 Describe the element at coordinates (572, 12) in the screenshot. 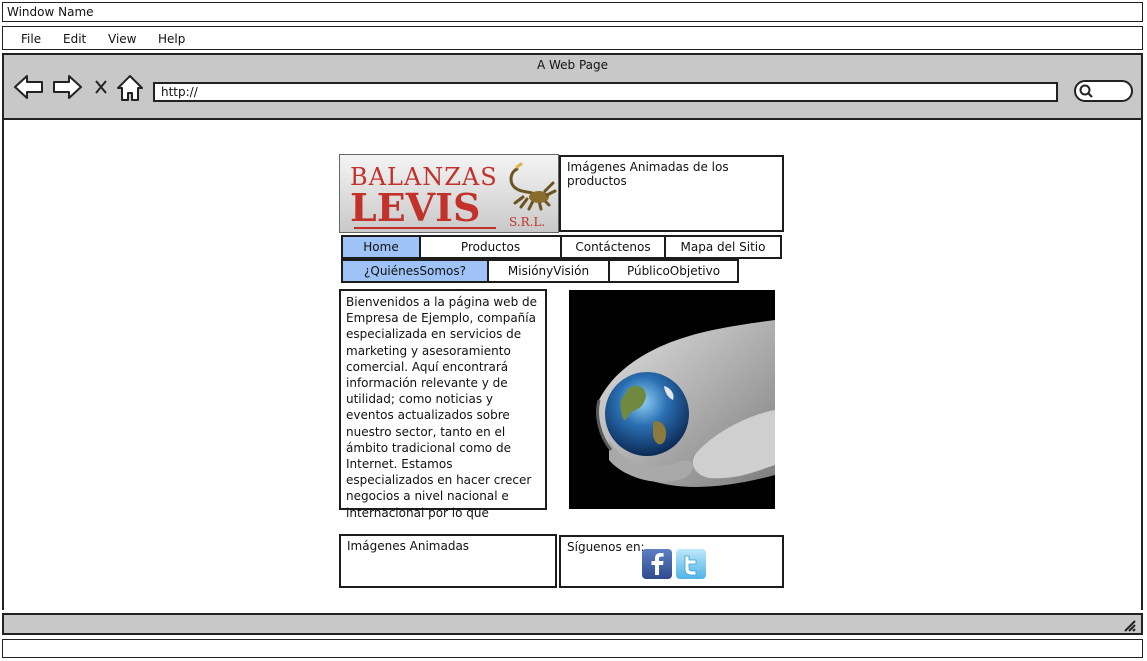

I see `window-title-bar: Window Name` at that location.